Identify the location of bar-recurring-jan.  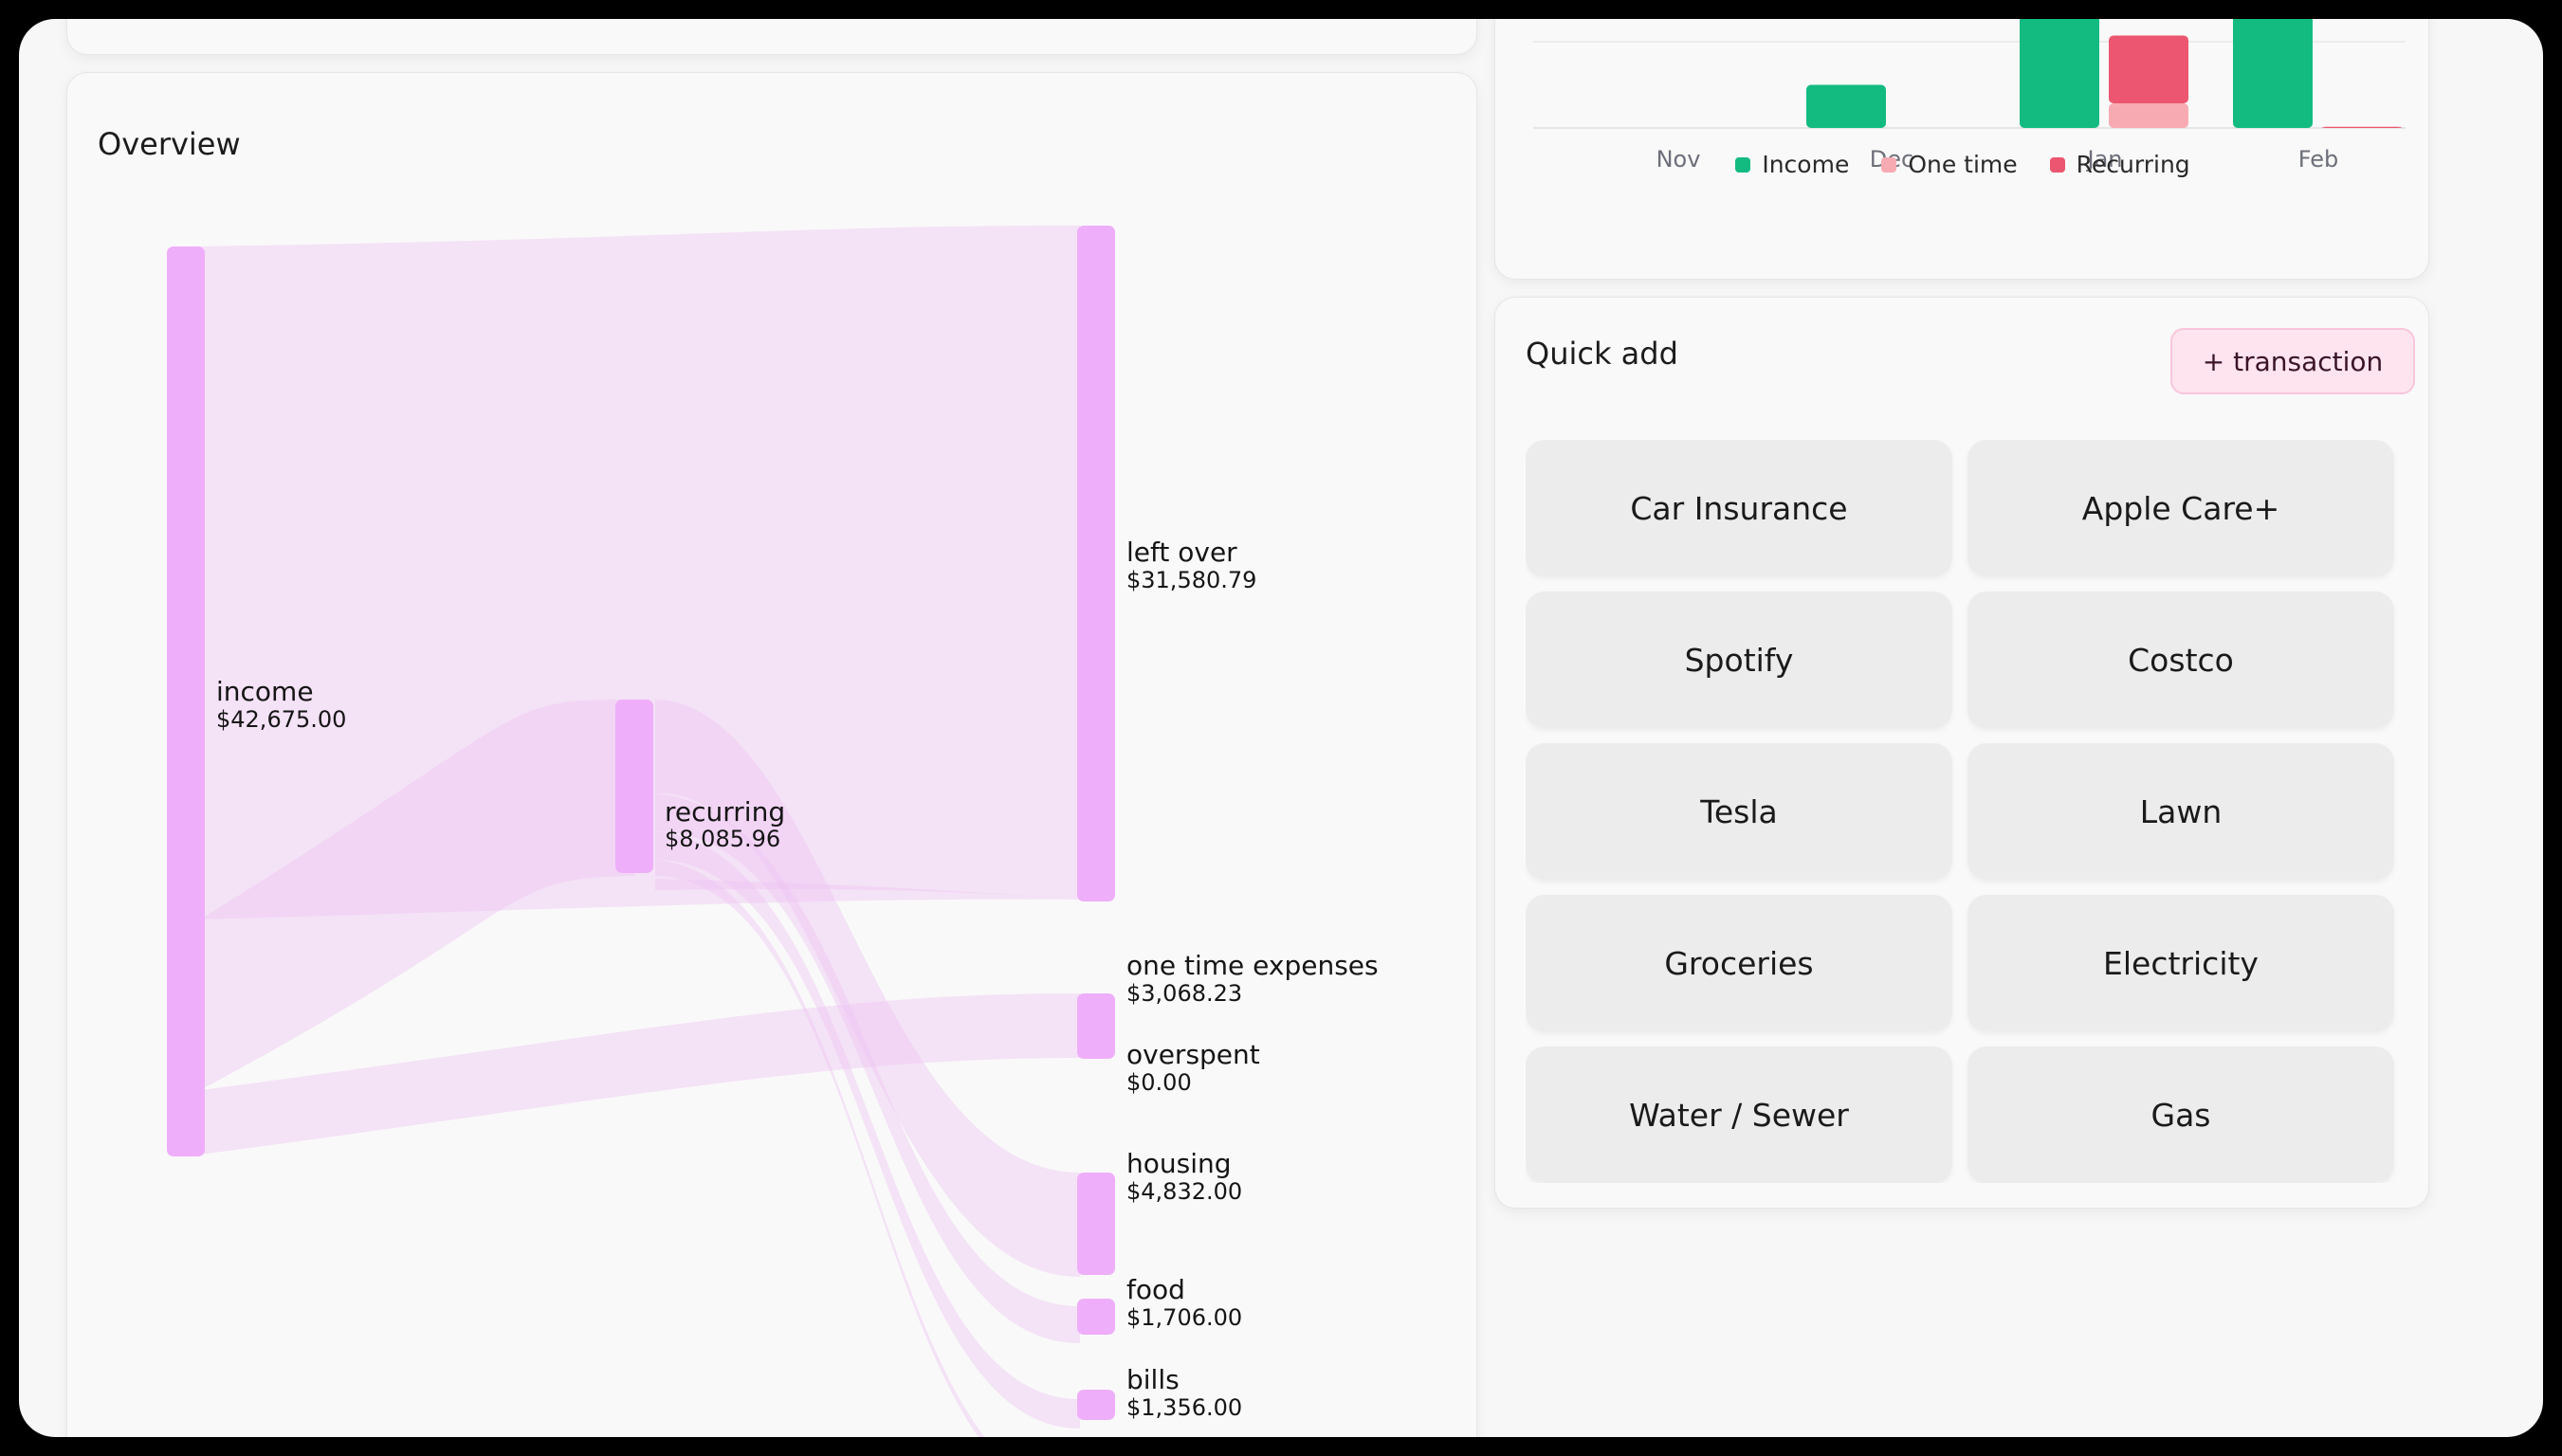
(2149, 69).